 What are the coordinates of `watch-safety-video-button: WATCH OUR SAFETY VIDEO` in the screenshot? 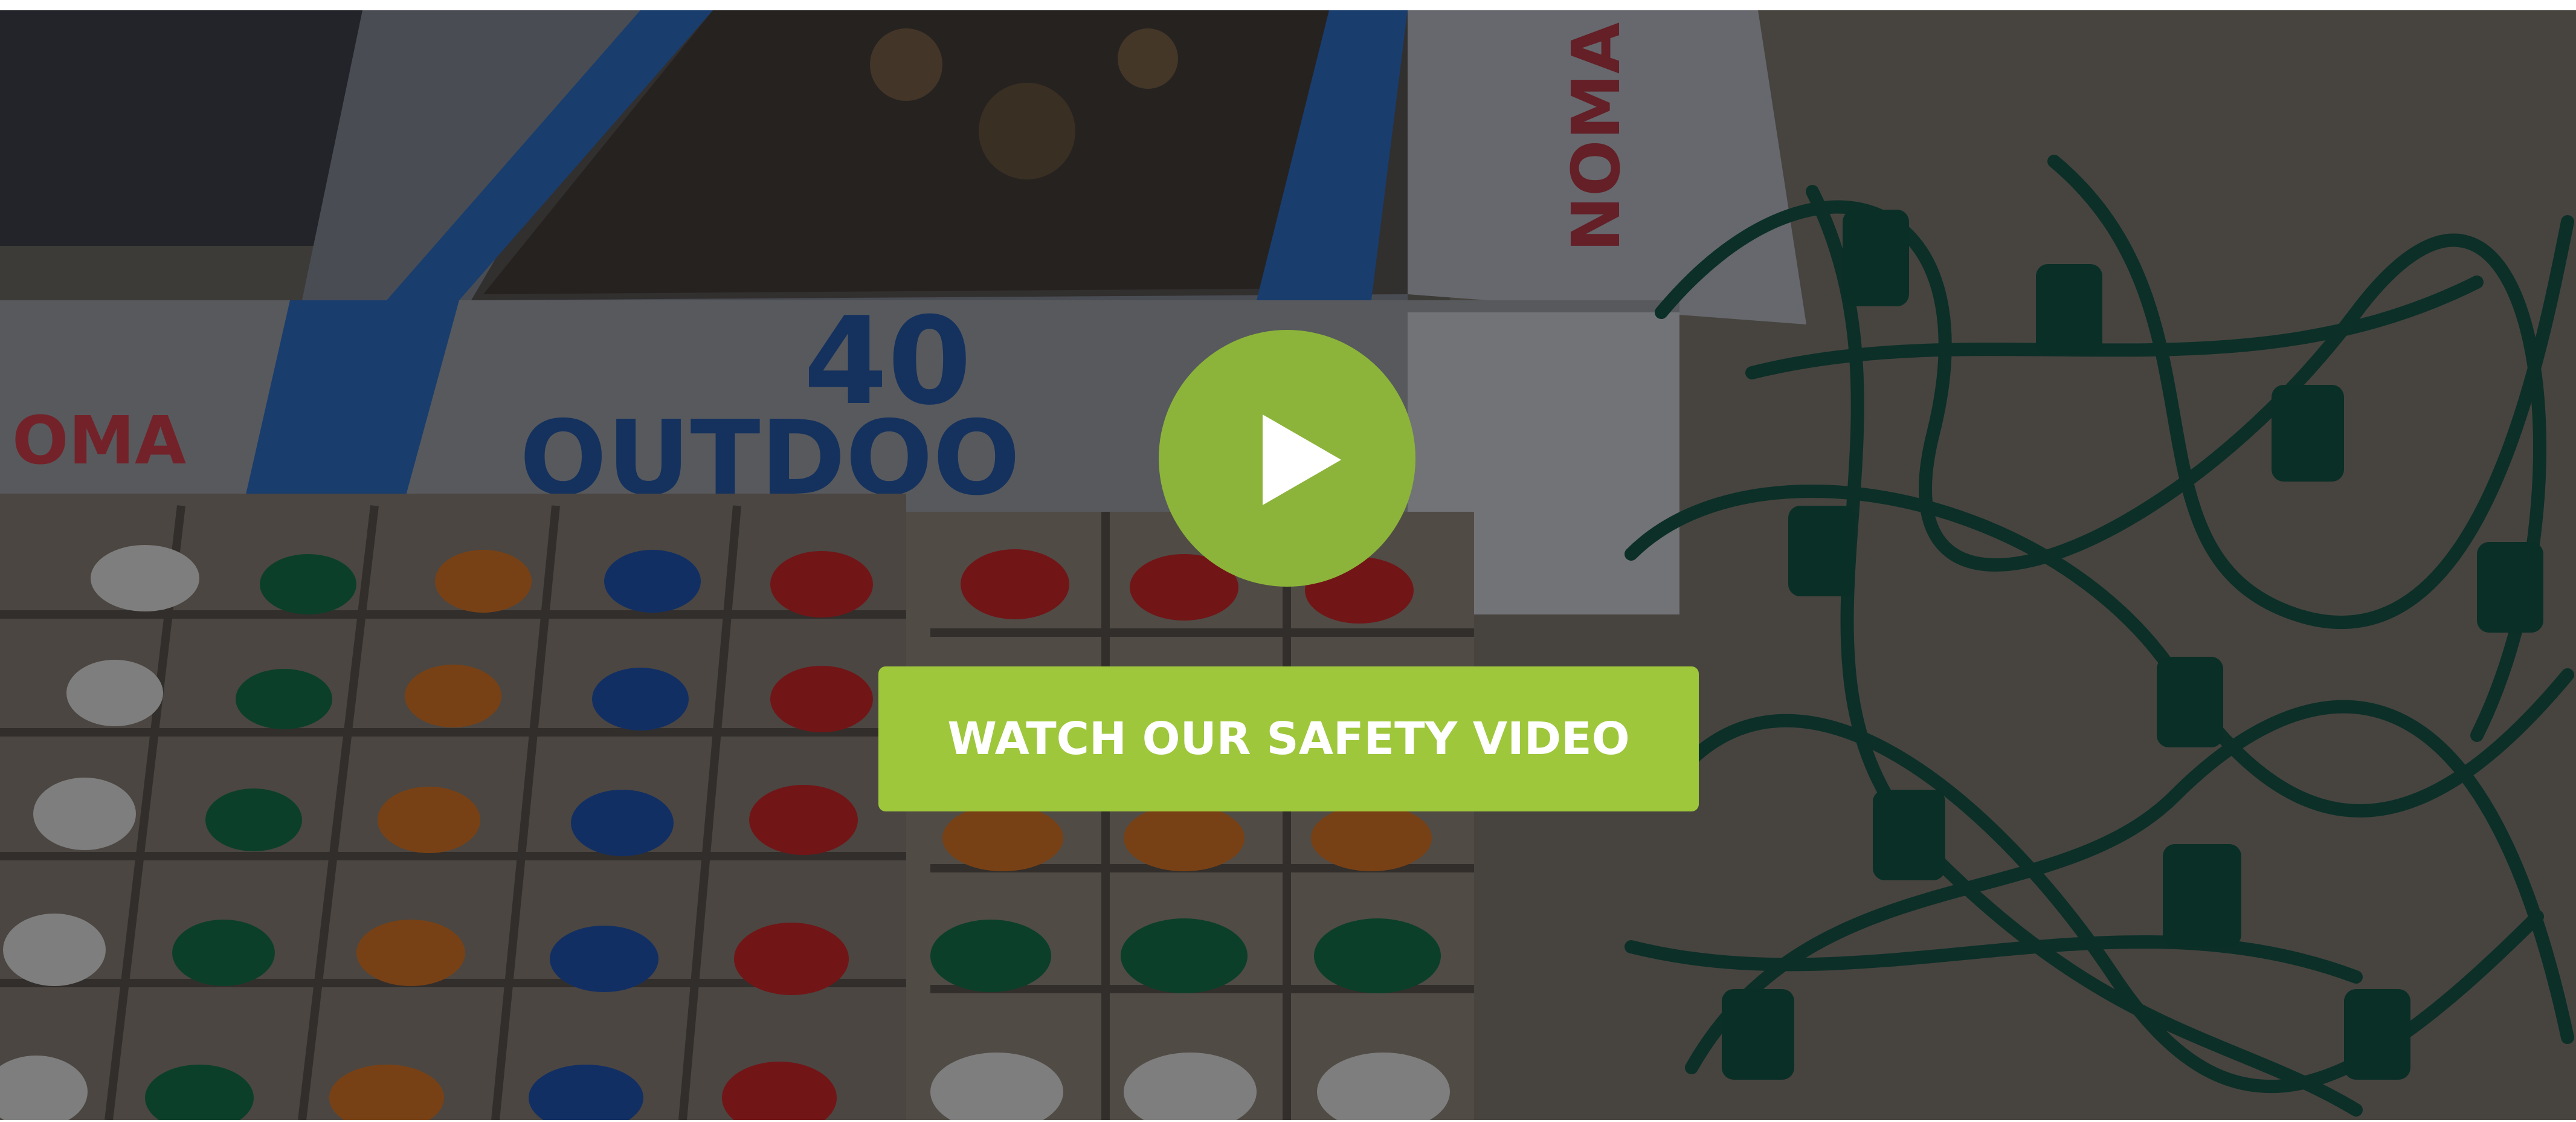 It's located at (1289, 738).